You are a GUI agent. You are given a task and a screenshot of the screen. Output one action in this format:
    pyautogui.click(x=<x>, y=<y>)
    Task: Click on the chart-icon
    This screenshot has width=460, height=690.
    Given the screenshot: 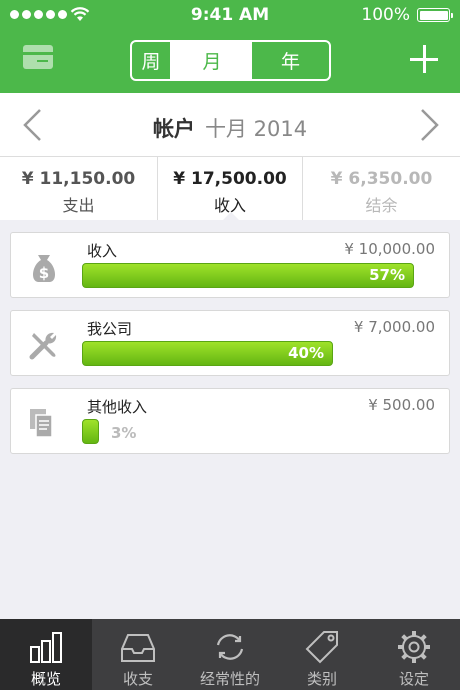 What is the action you would take?
    pyautogui.click(x=46, y=647)
    